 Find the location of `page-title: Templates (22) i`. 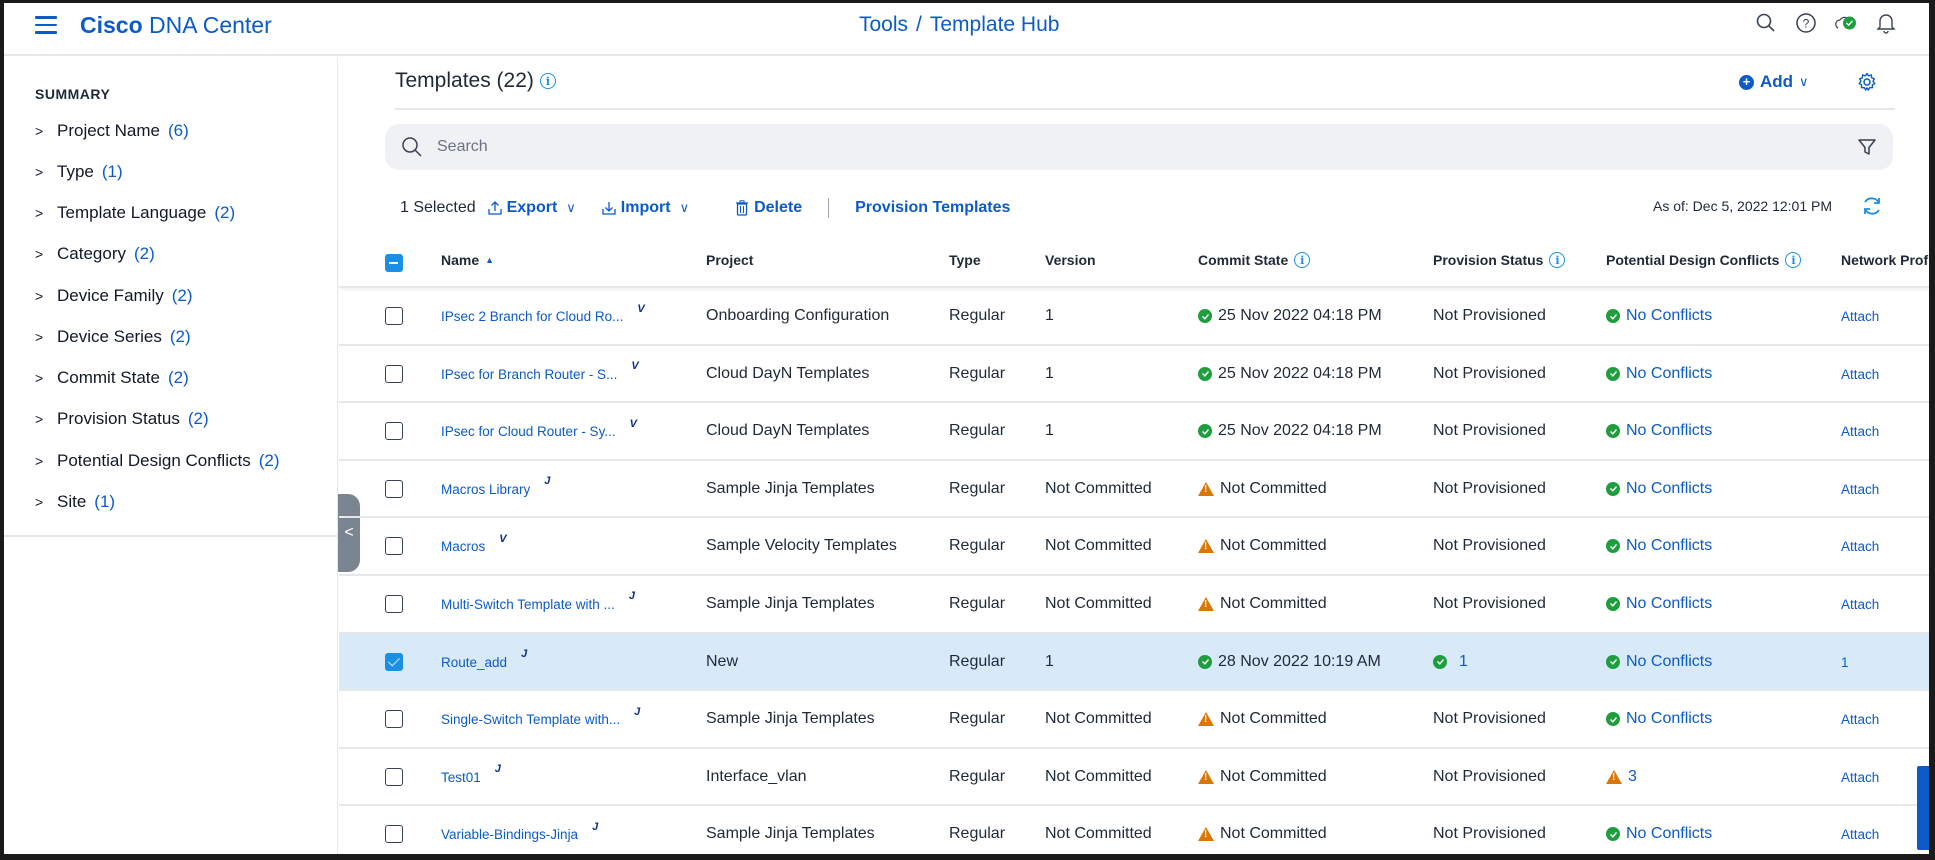

page-title: Templates (22) i is located at coordinates (475, 81).